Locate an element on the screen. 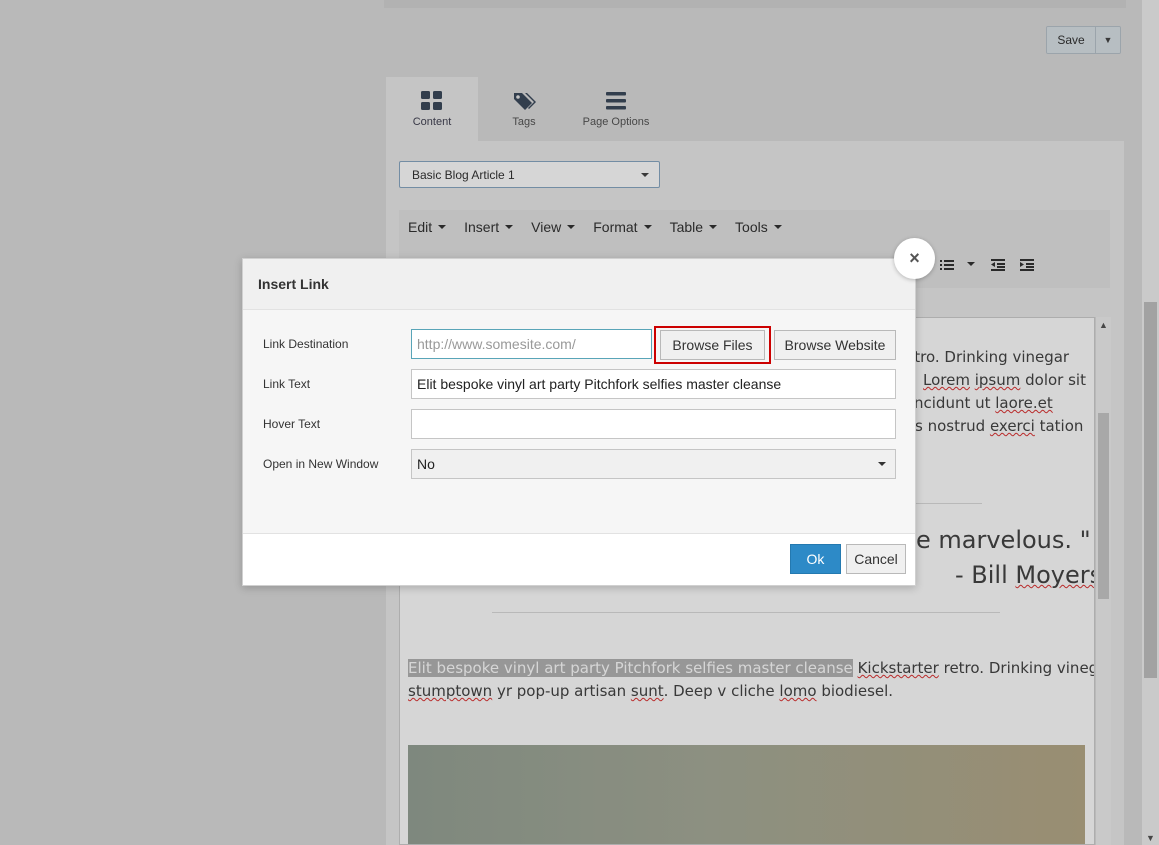  browse-files-button: Browse Files is located at coordinates (712, 345).